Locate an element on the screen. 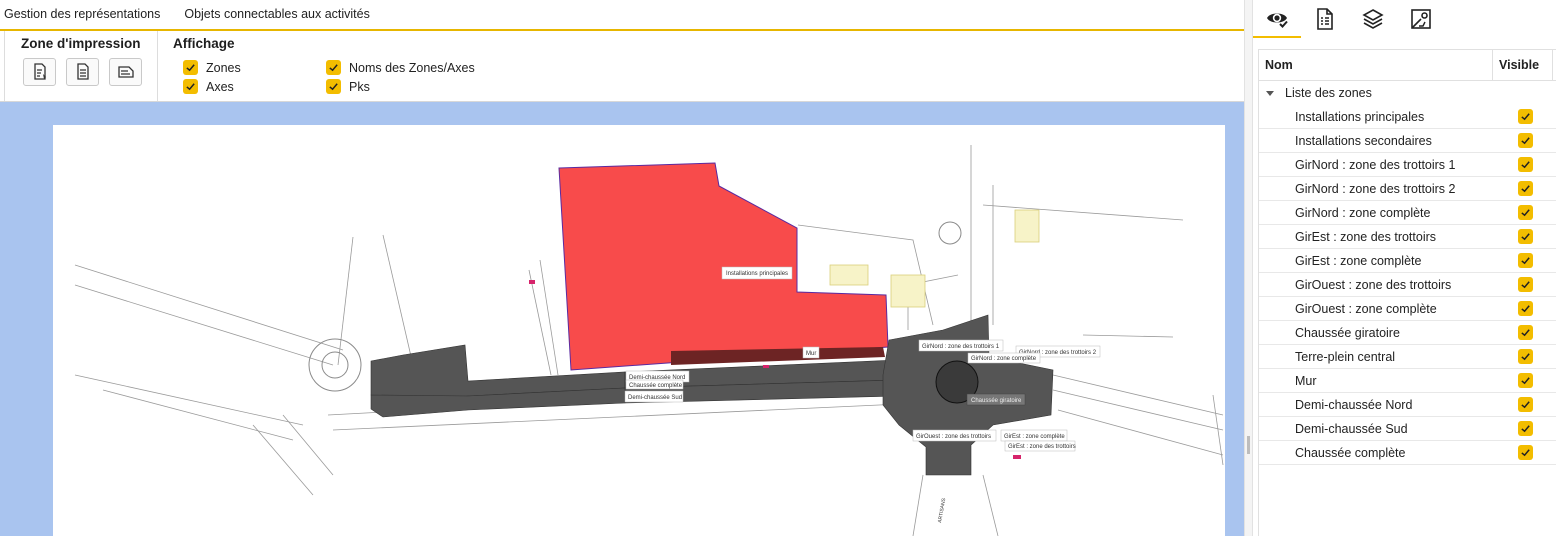  tab-document-list is located at coordinates (1325, 19).